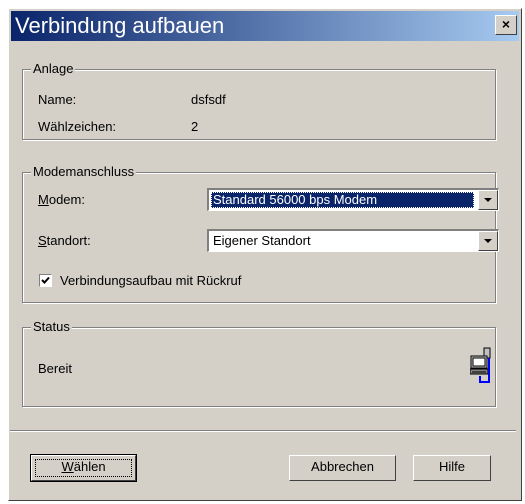 This screenshot has width=525, height=504. What do you see at coordinates (53, 69) in the screenshot?
I see `group-anlage-legend: Anlage` at bounding box center [53, 69].